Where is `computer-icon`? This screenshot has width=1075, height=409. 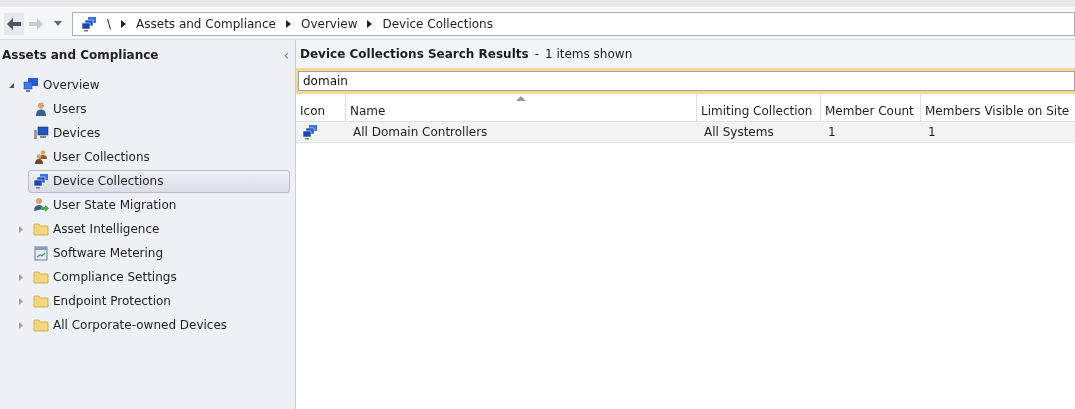 computer-icon is located at coordinates (41, 133).